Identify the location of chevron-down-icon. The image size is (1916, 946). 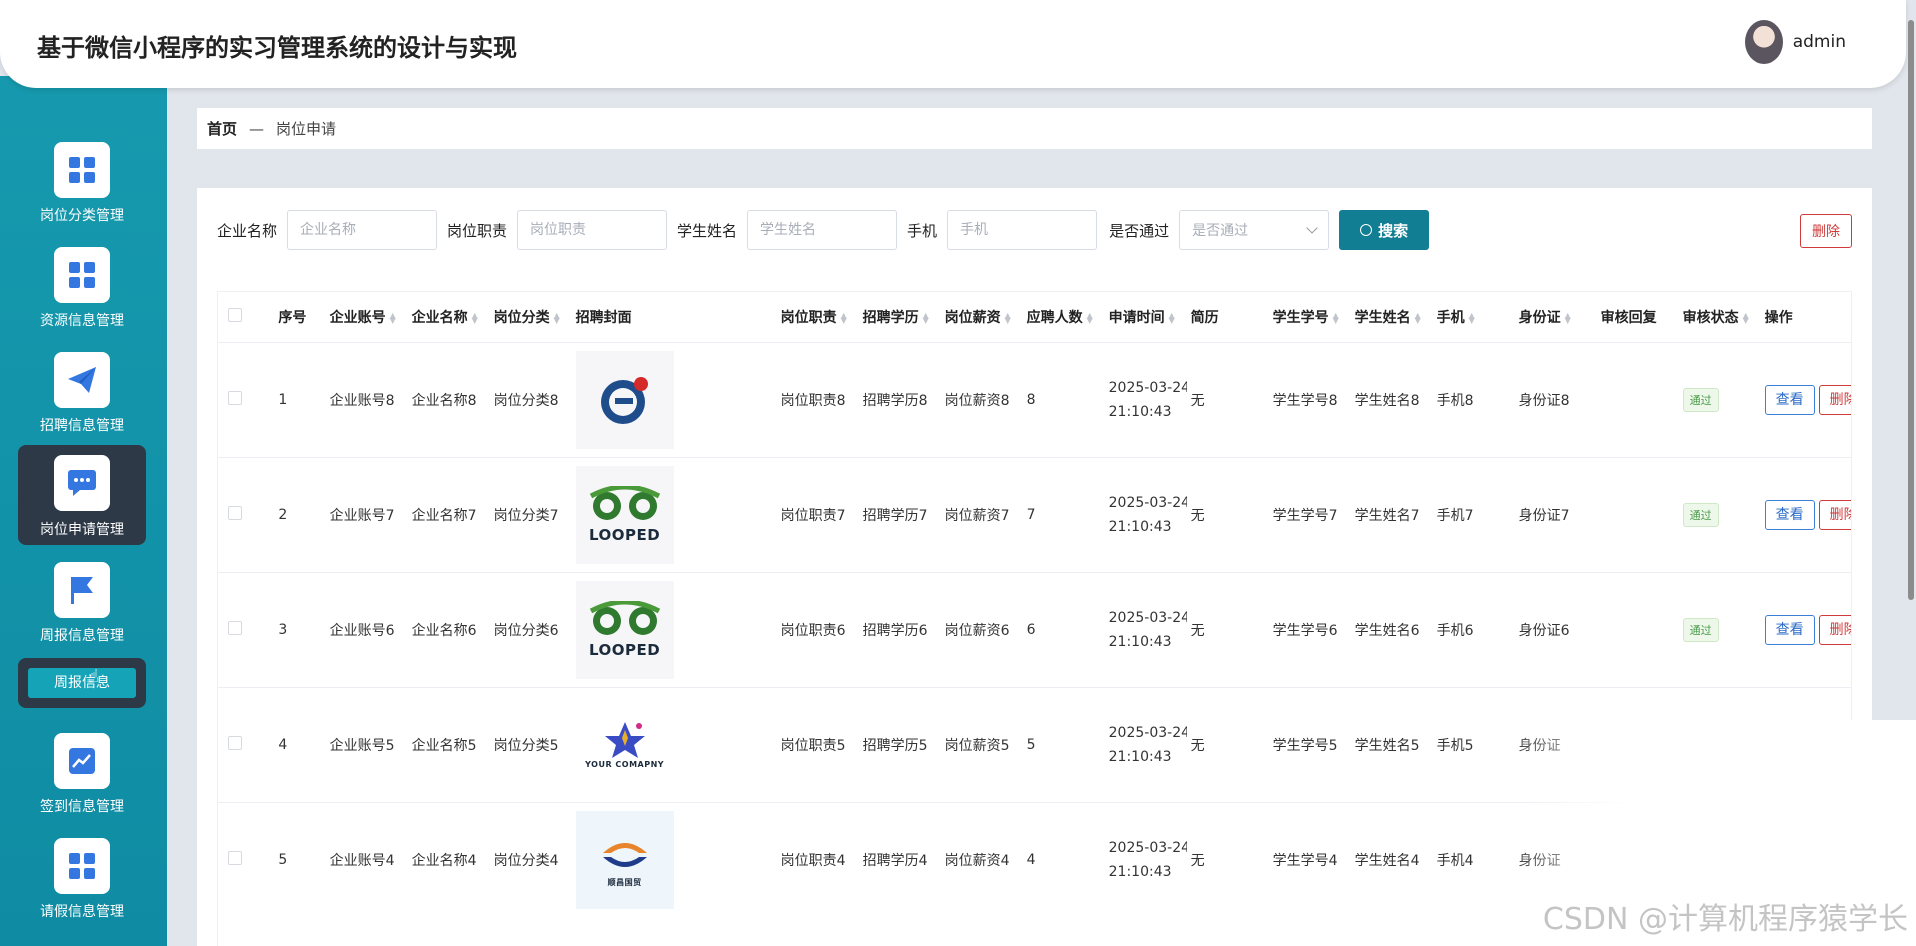
(1312, 228).